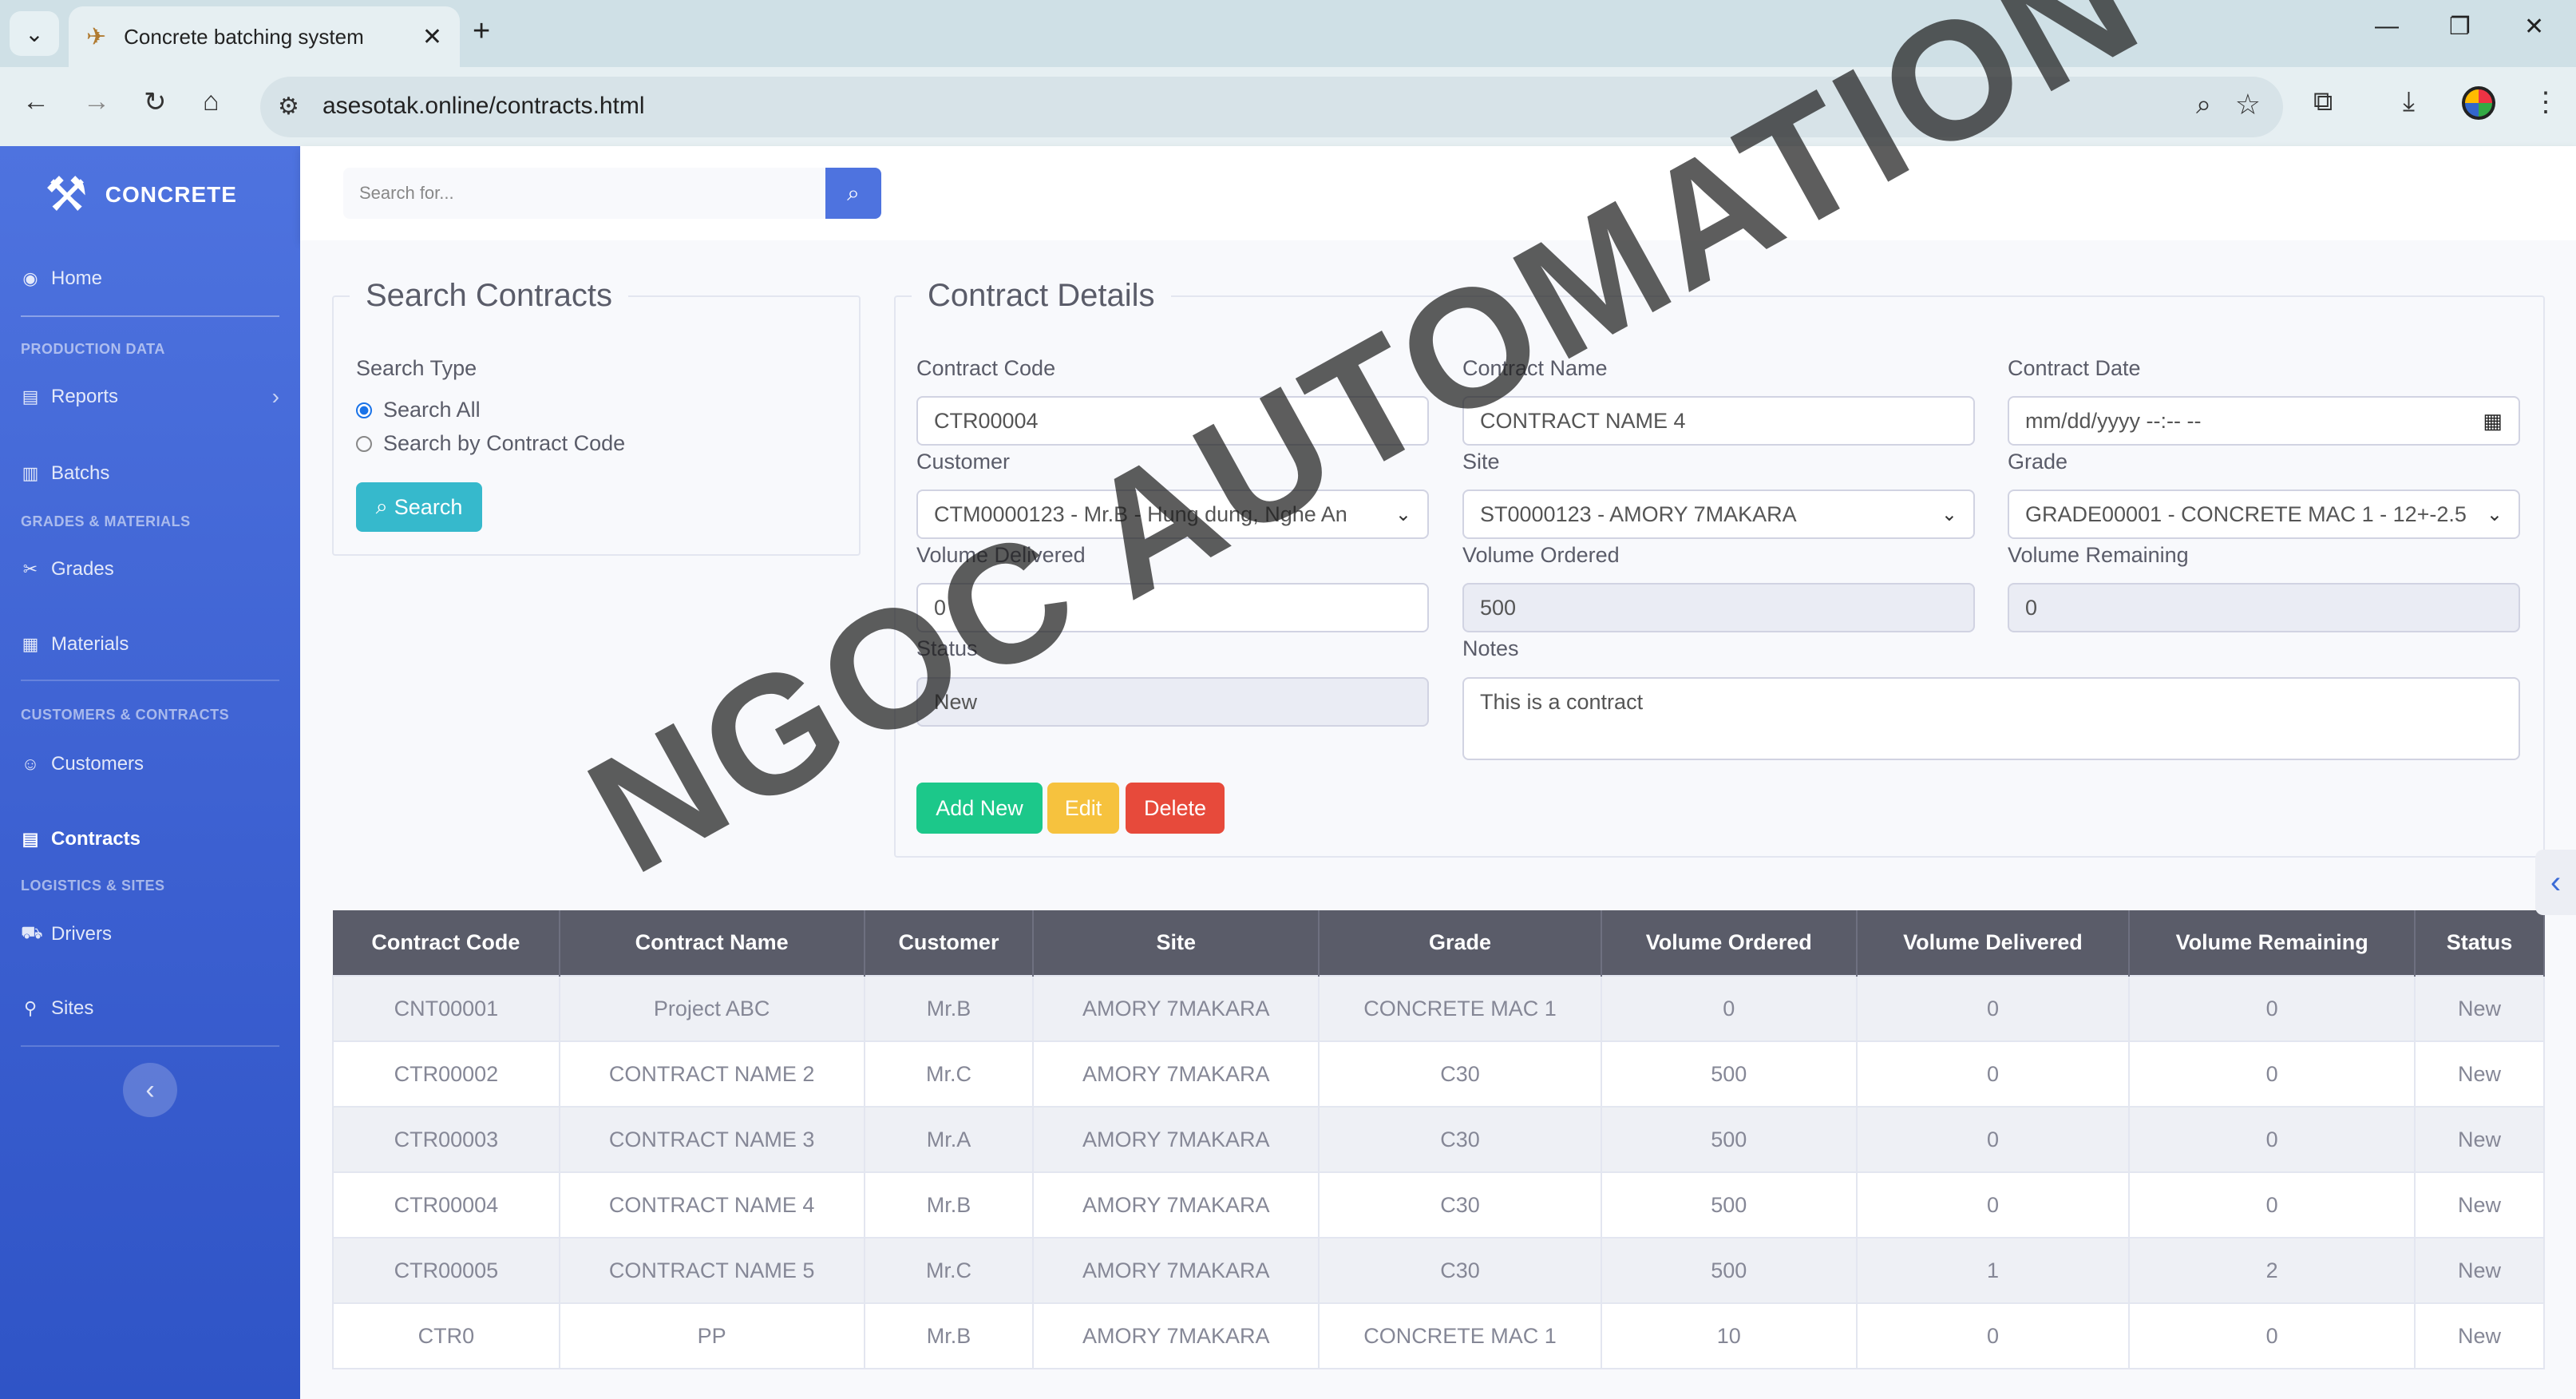  I want to click on sidebar-item-home: ◉ Home, so click(61, 279).